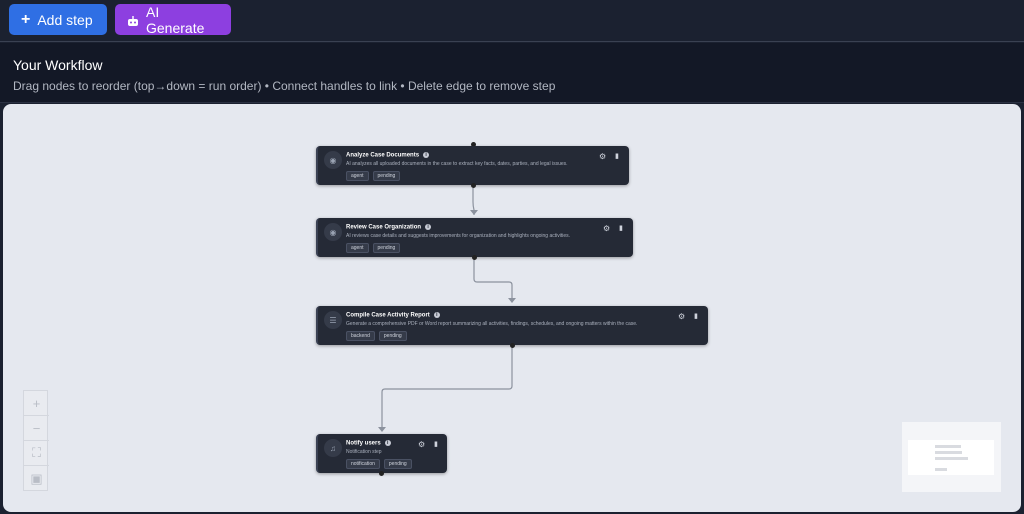 This screenshot has height=514, width=1024. What do you see at coordinates (333, 320) in the screenshot?
I see `list-icon: ☰` at bounding box center [333, 320].